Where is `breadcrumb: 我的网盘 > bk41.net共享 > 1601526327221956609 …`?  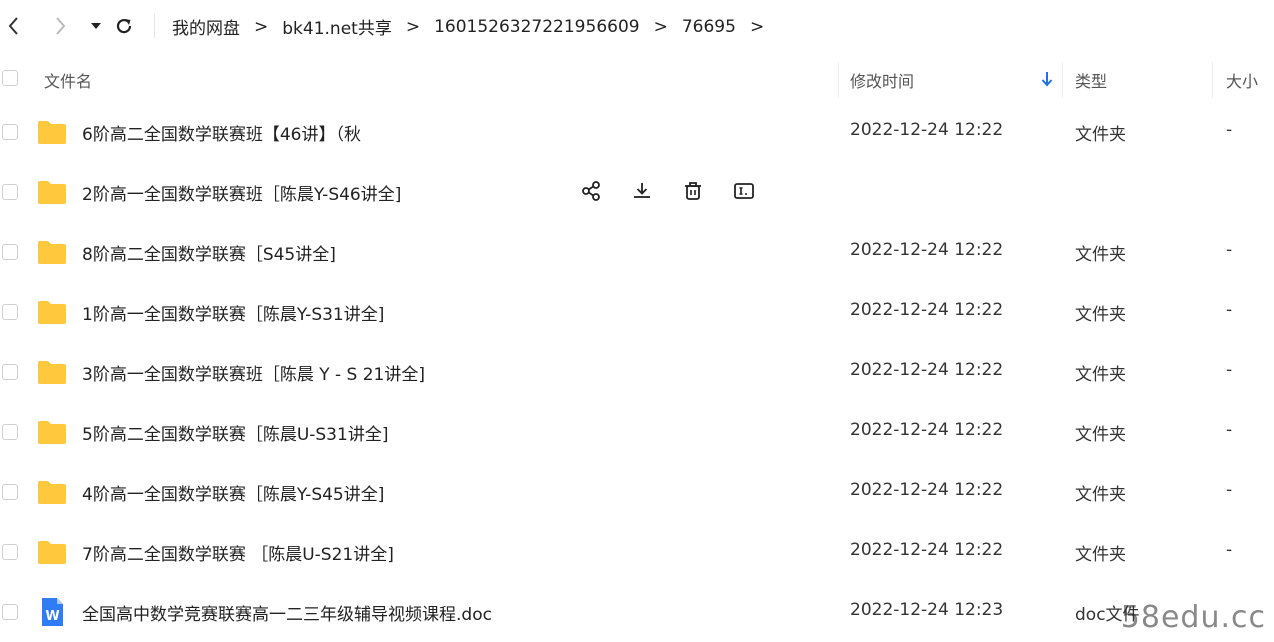 breadcrumb: 我的网盘 > bk41.net共享 > 1601526327221956609 … is located at coordinates (475, 26).